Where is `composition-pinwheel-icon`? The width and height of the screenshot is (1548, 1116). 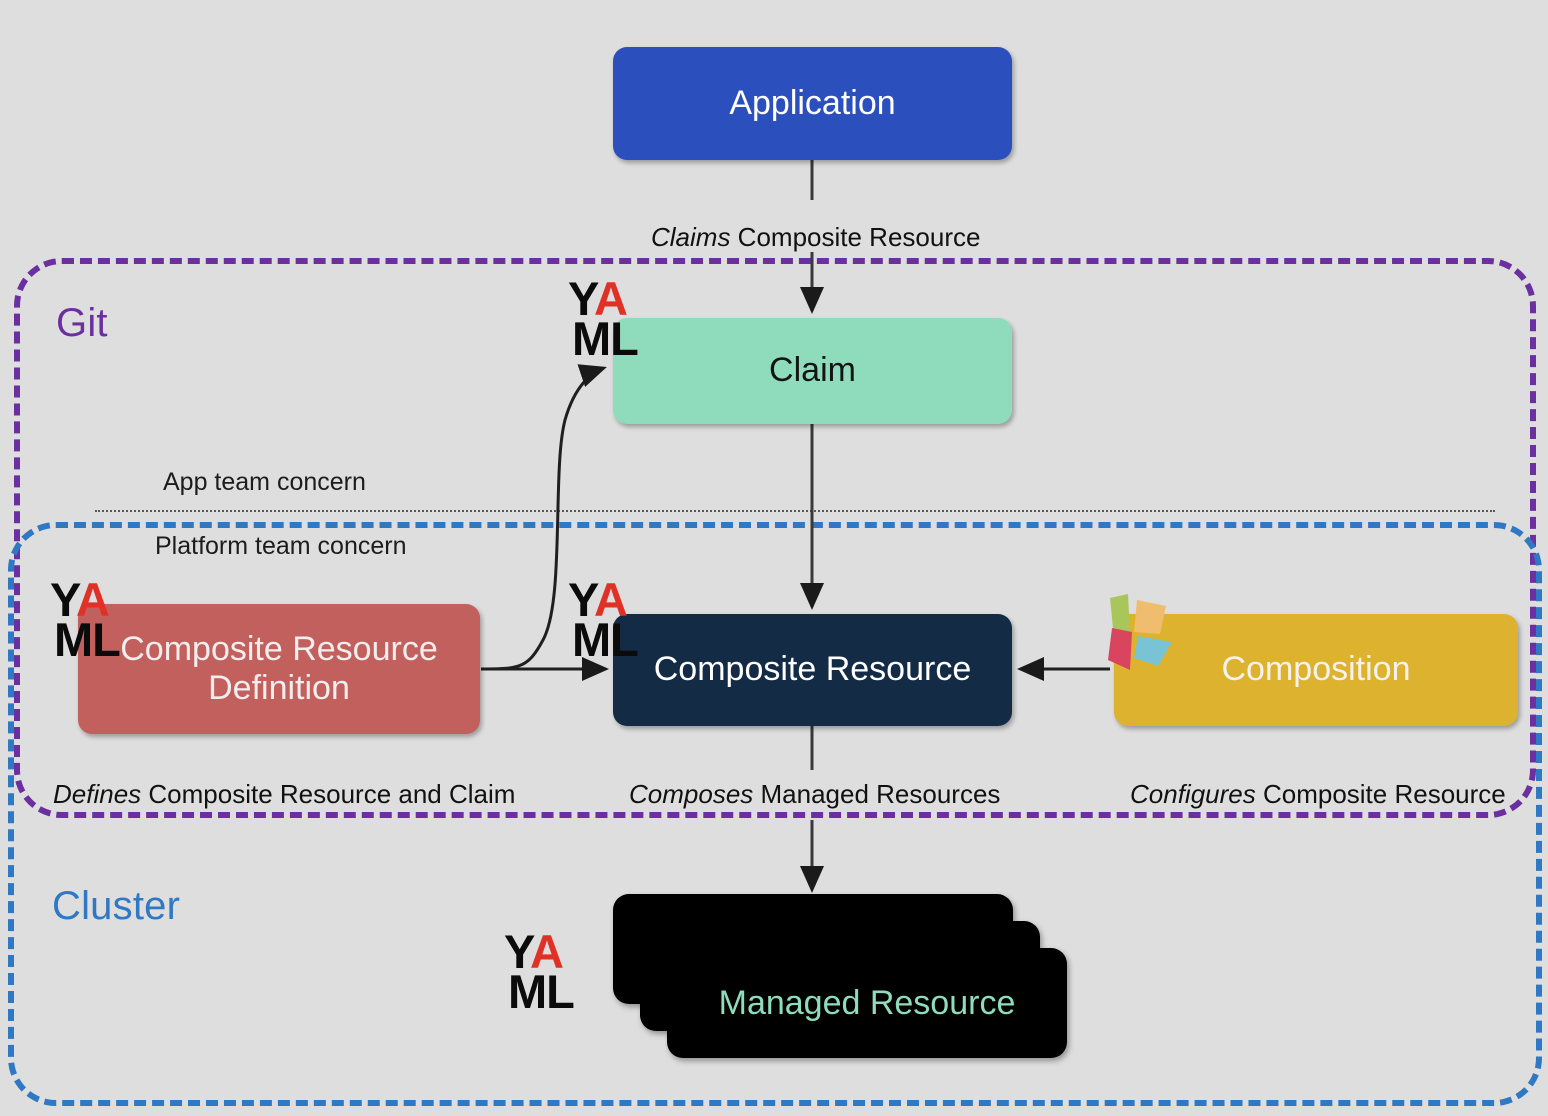
composition-pinwheel-icon is located at coordinates (1140, 632).